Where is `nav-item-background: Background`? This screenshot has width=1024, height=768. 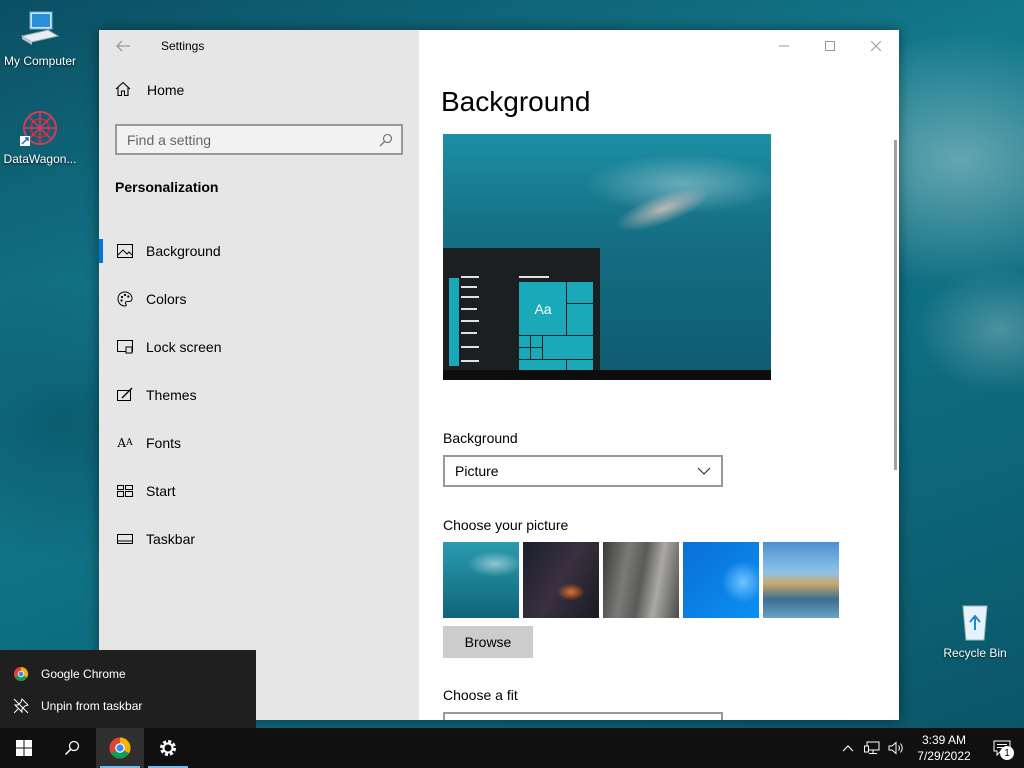
nav-item-background: Background is located at coordinates (259, 251).